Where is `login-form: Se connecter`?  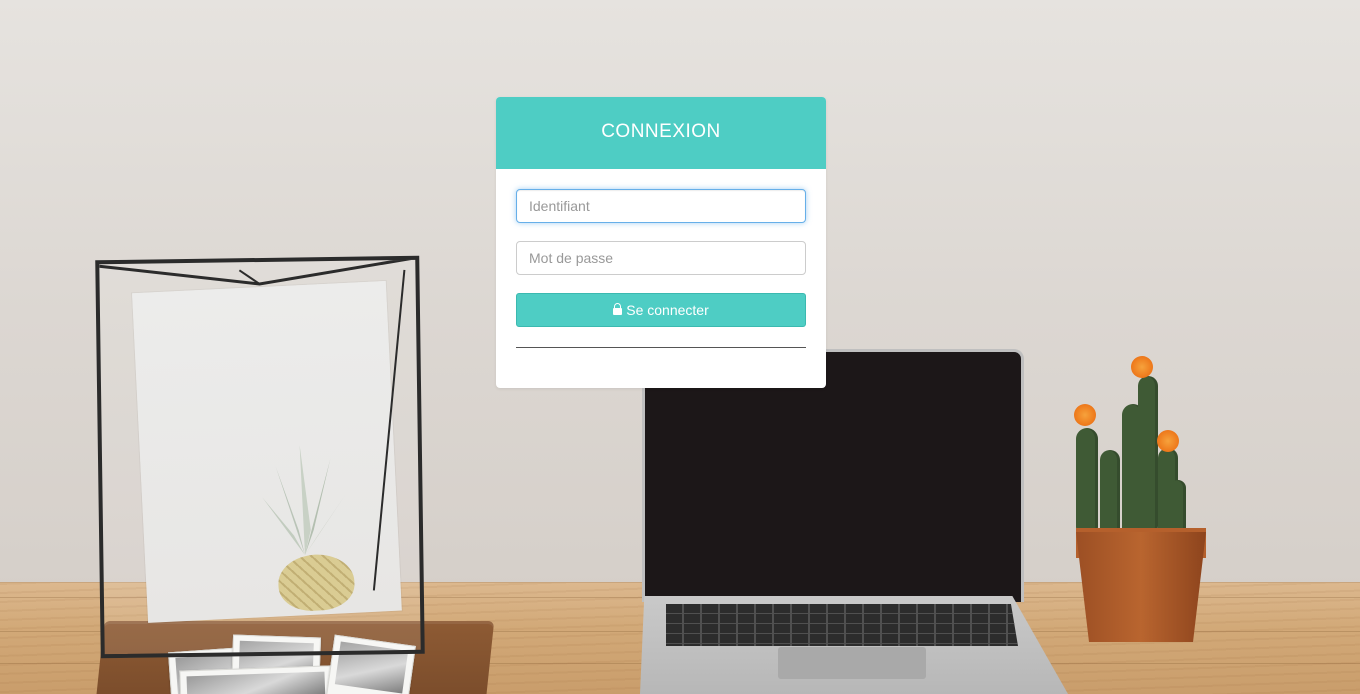
login-form: Se connecter is located at coordinates (661, 258).